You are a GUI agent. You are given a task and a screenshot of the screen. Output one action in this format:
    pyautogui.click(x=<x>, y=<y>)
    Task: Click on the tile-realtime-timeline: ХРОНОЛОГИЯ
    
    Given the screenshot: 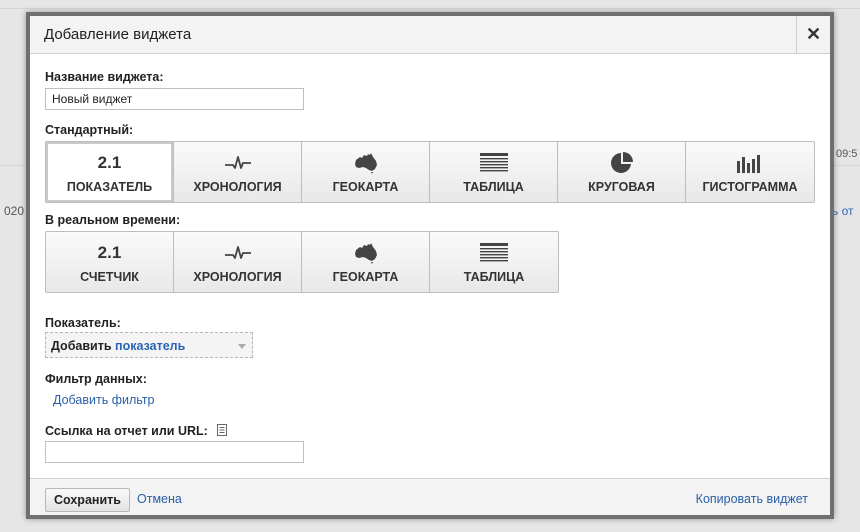 What is the action you would take?
    pyautogui.click(x=238, y=262)
    